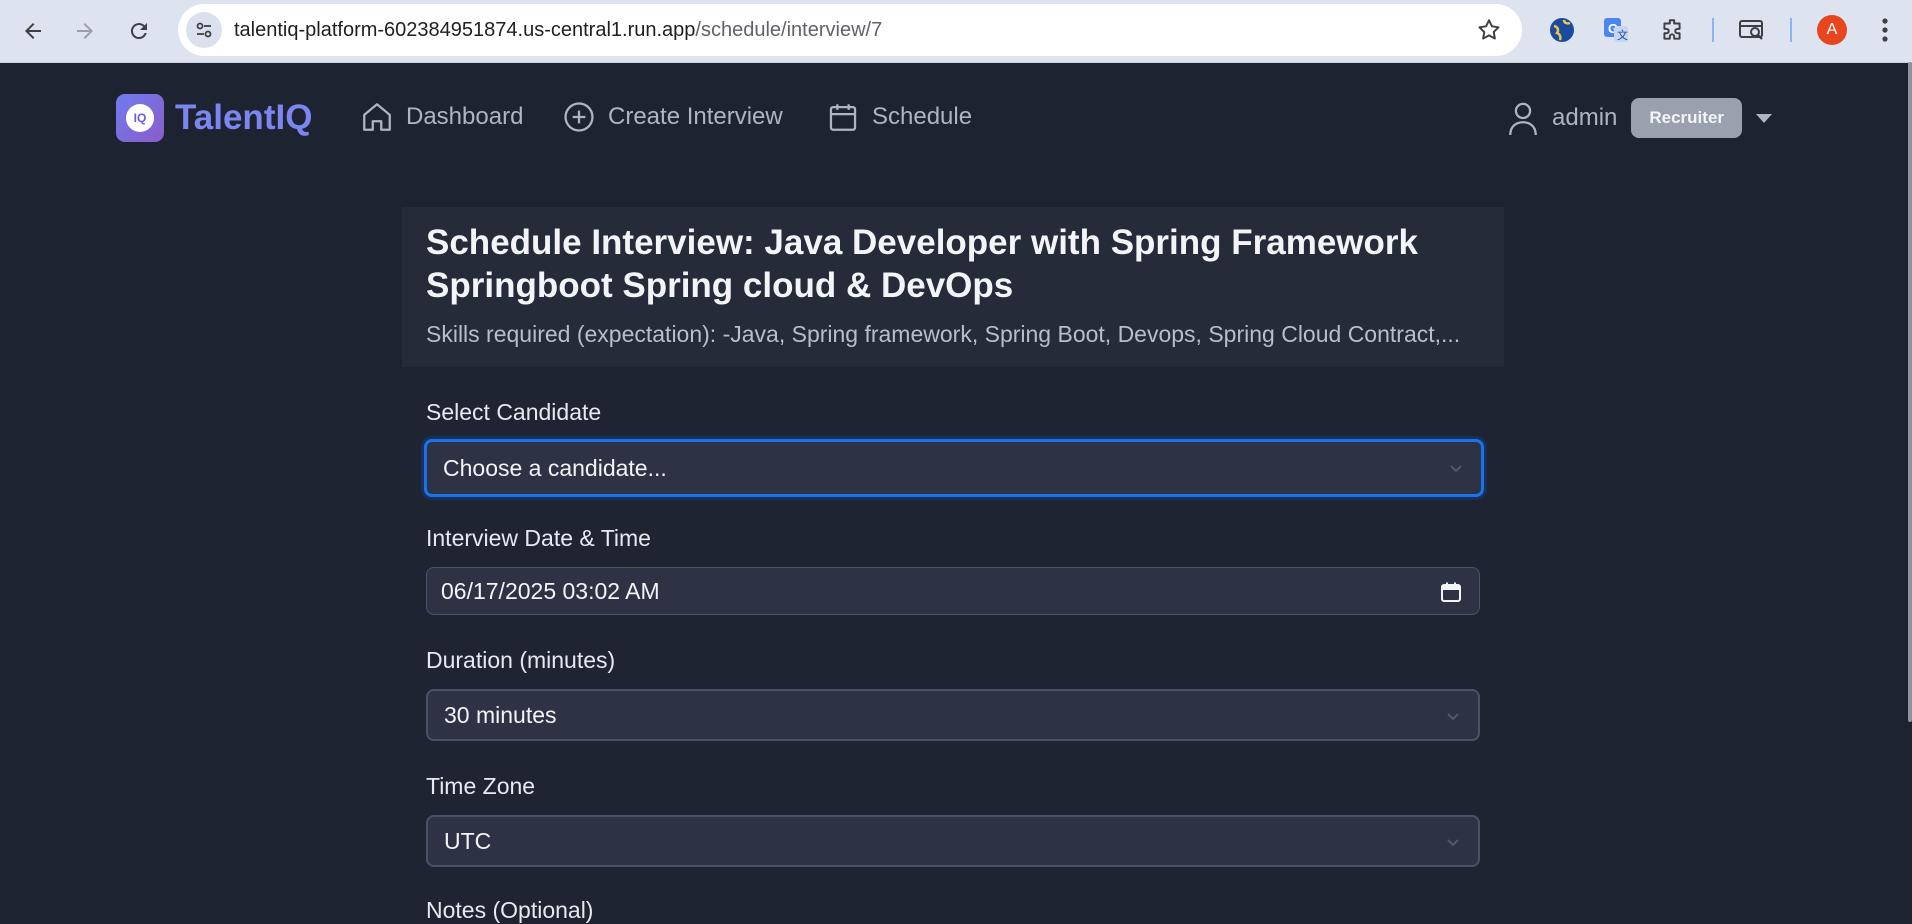 Image resolution: width=1912 pixels, height=924 pixels. What do you see at coordinates (695, 116) in the screenshot?
I see `nav-create-interview-label: Create Interview` at bounding box center [695, 116].